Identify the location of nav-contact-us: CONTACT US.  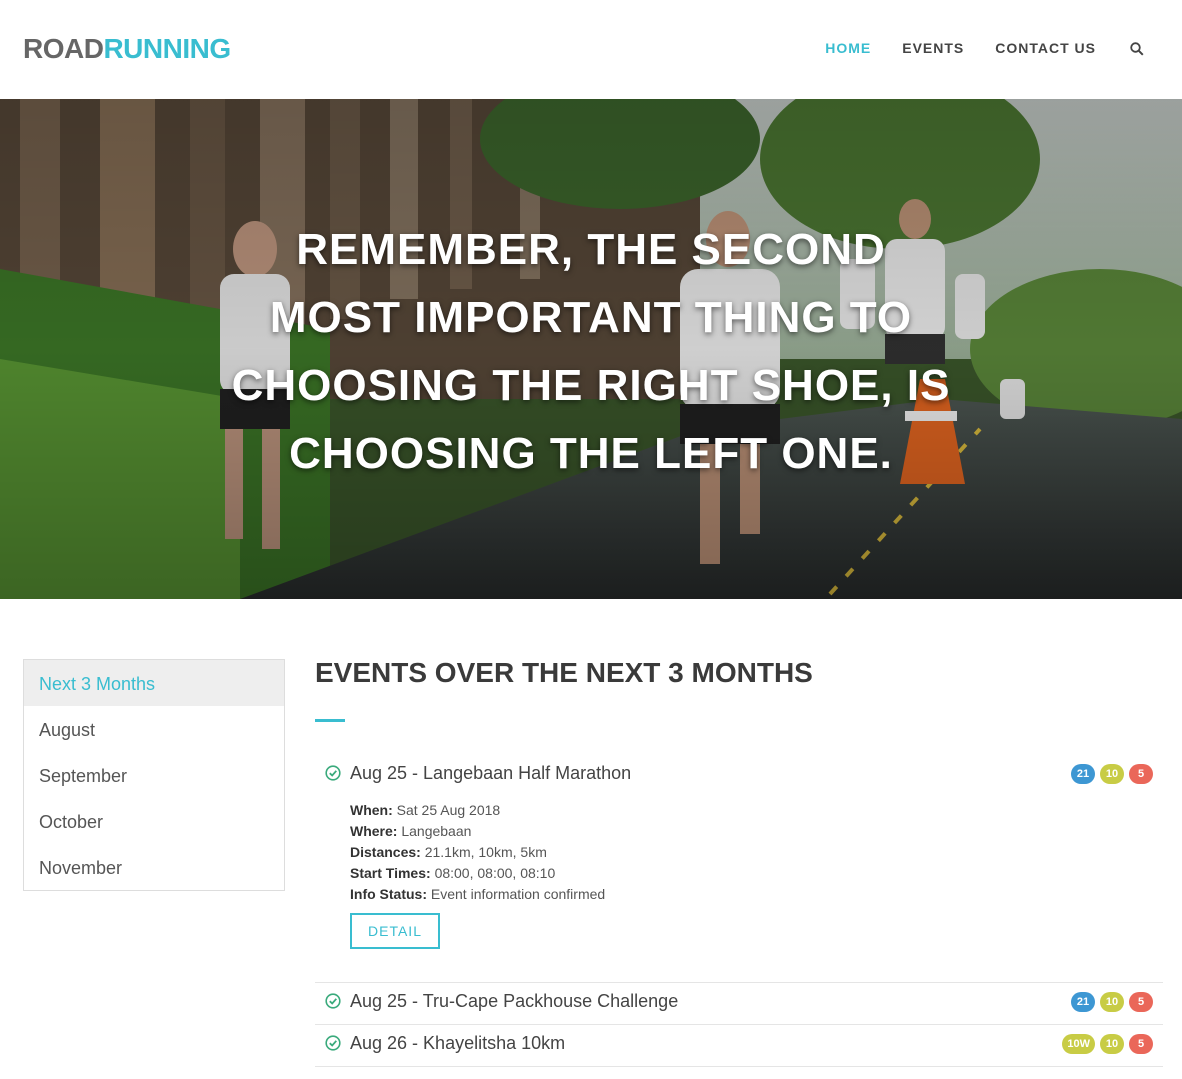
(1045, 48).